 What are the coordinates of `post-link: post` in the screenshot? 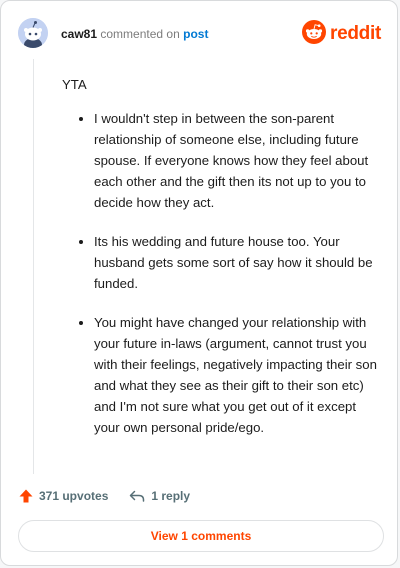 It's located at (195, 34).